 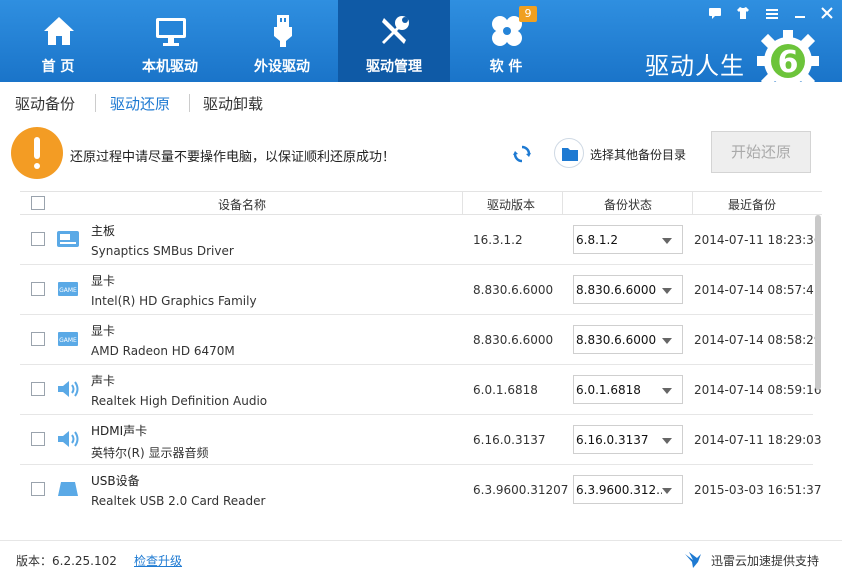 What do you see at coordinates (528, 14) in the screenshot?
I see `software-update-badge: 9` at bounding box center [528, 14].